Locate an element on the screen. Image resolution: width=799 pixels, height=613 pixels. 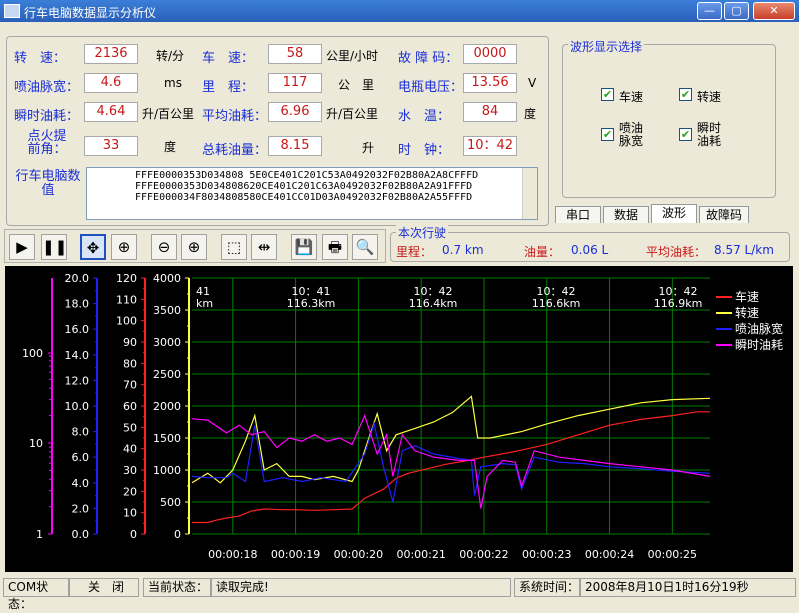
split-button: ⇹ is located at coordinates (264, 247).